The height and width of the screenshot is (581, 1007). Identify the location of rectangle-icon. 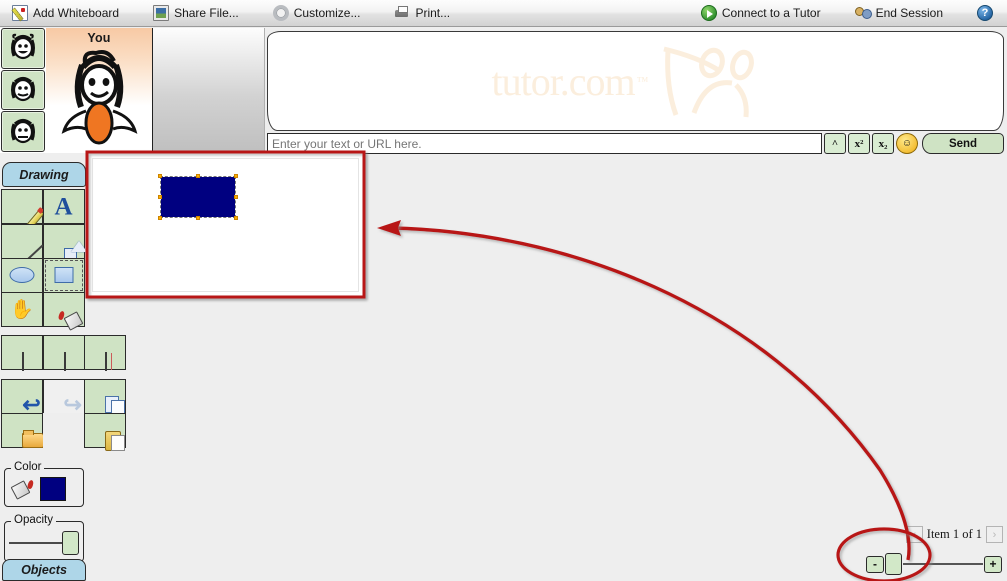
(63, 275).